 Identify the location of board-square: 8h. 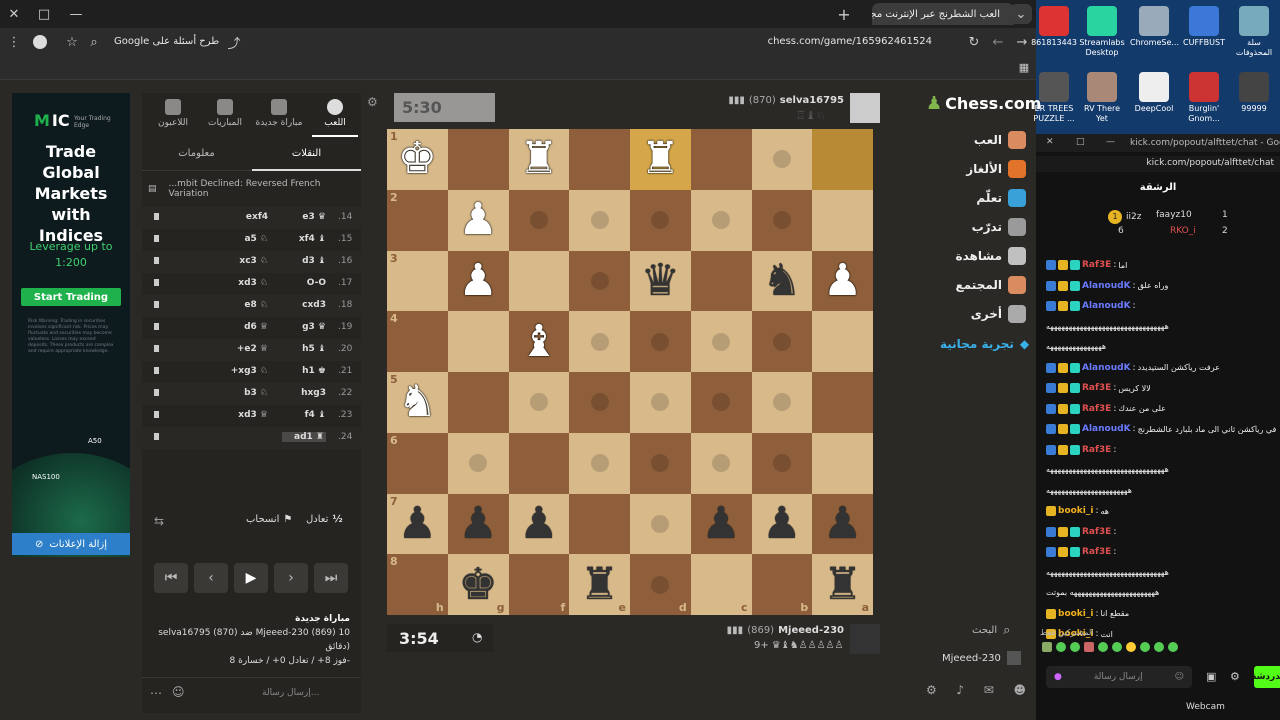
(417, 584).